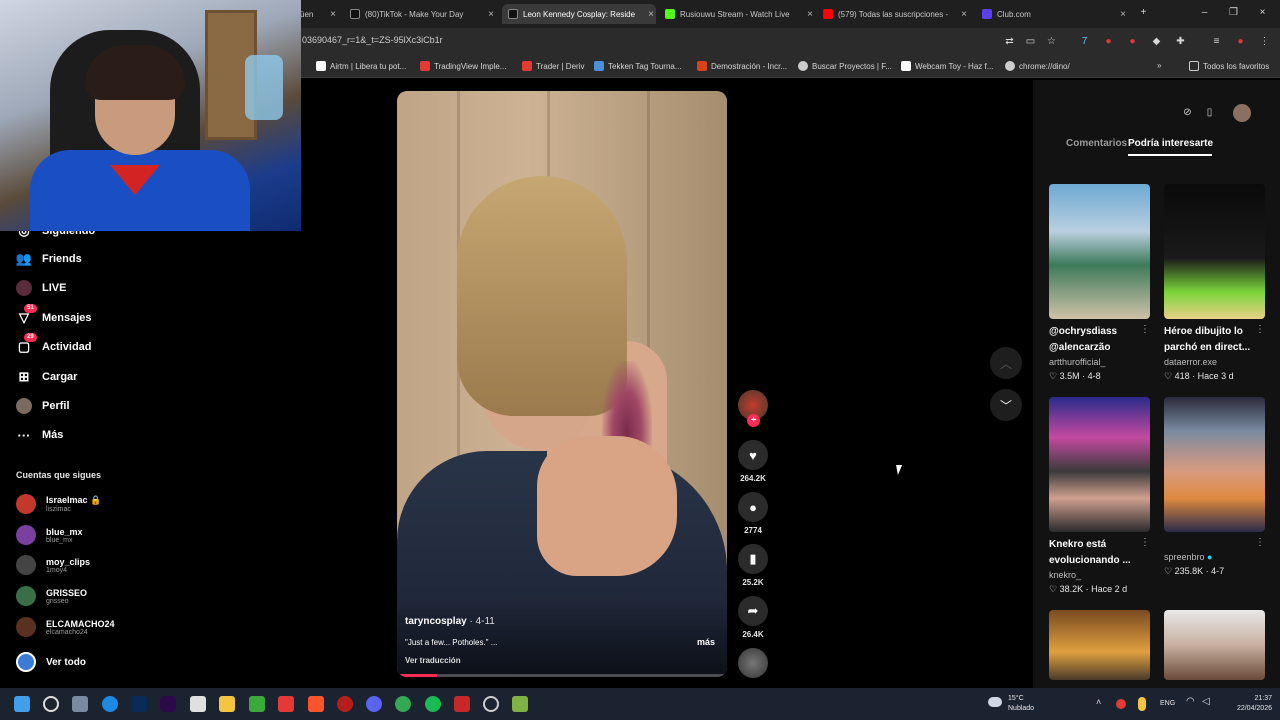  What do you see at coordinates (403, 704) in the screenshot?
I see `chrome-icon` at bounding box center [403, 704].